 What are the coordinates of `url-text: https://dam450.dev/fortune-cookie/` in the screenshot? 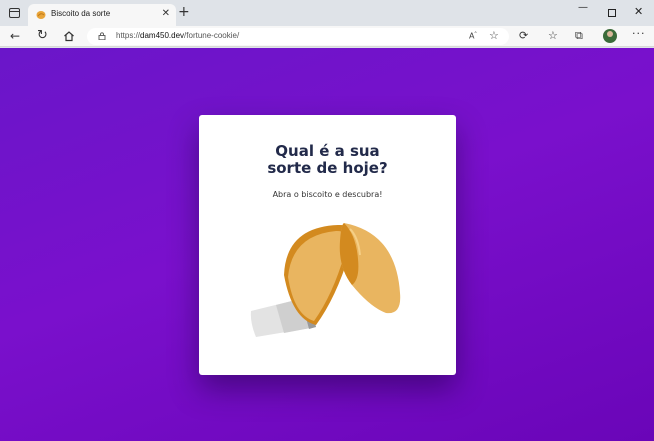 It's located at (177, 35).